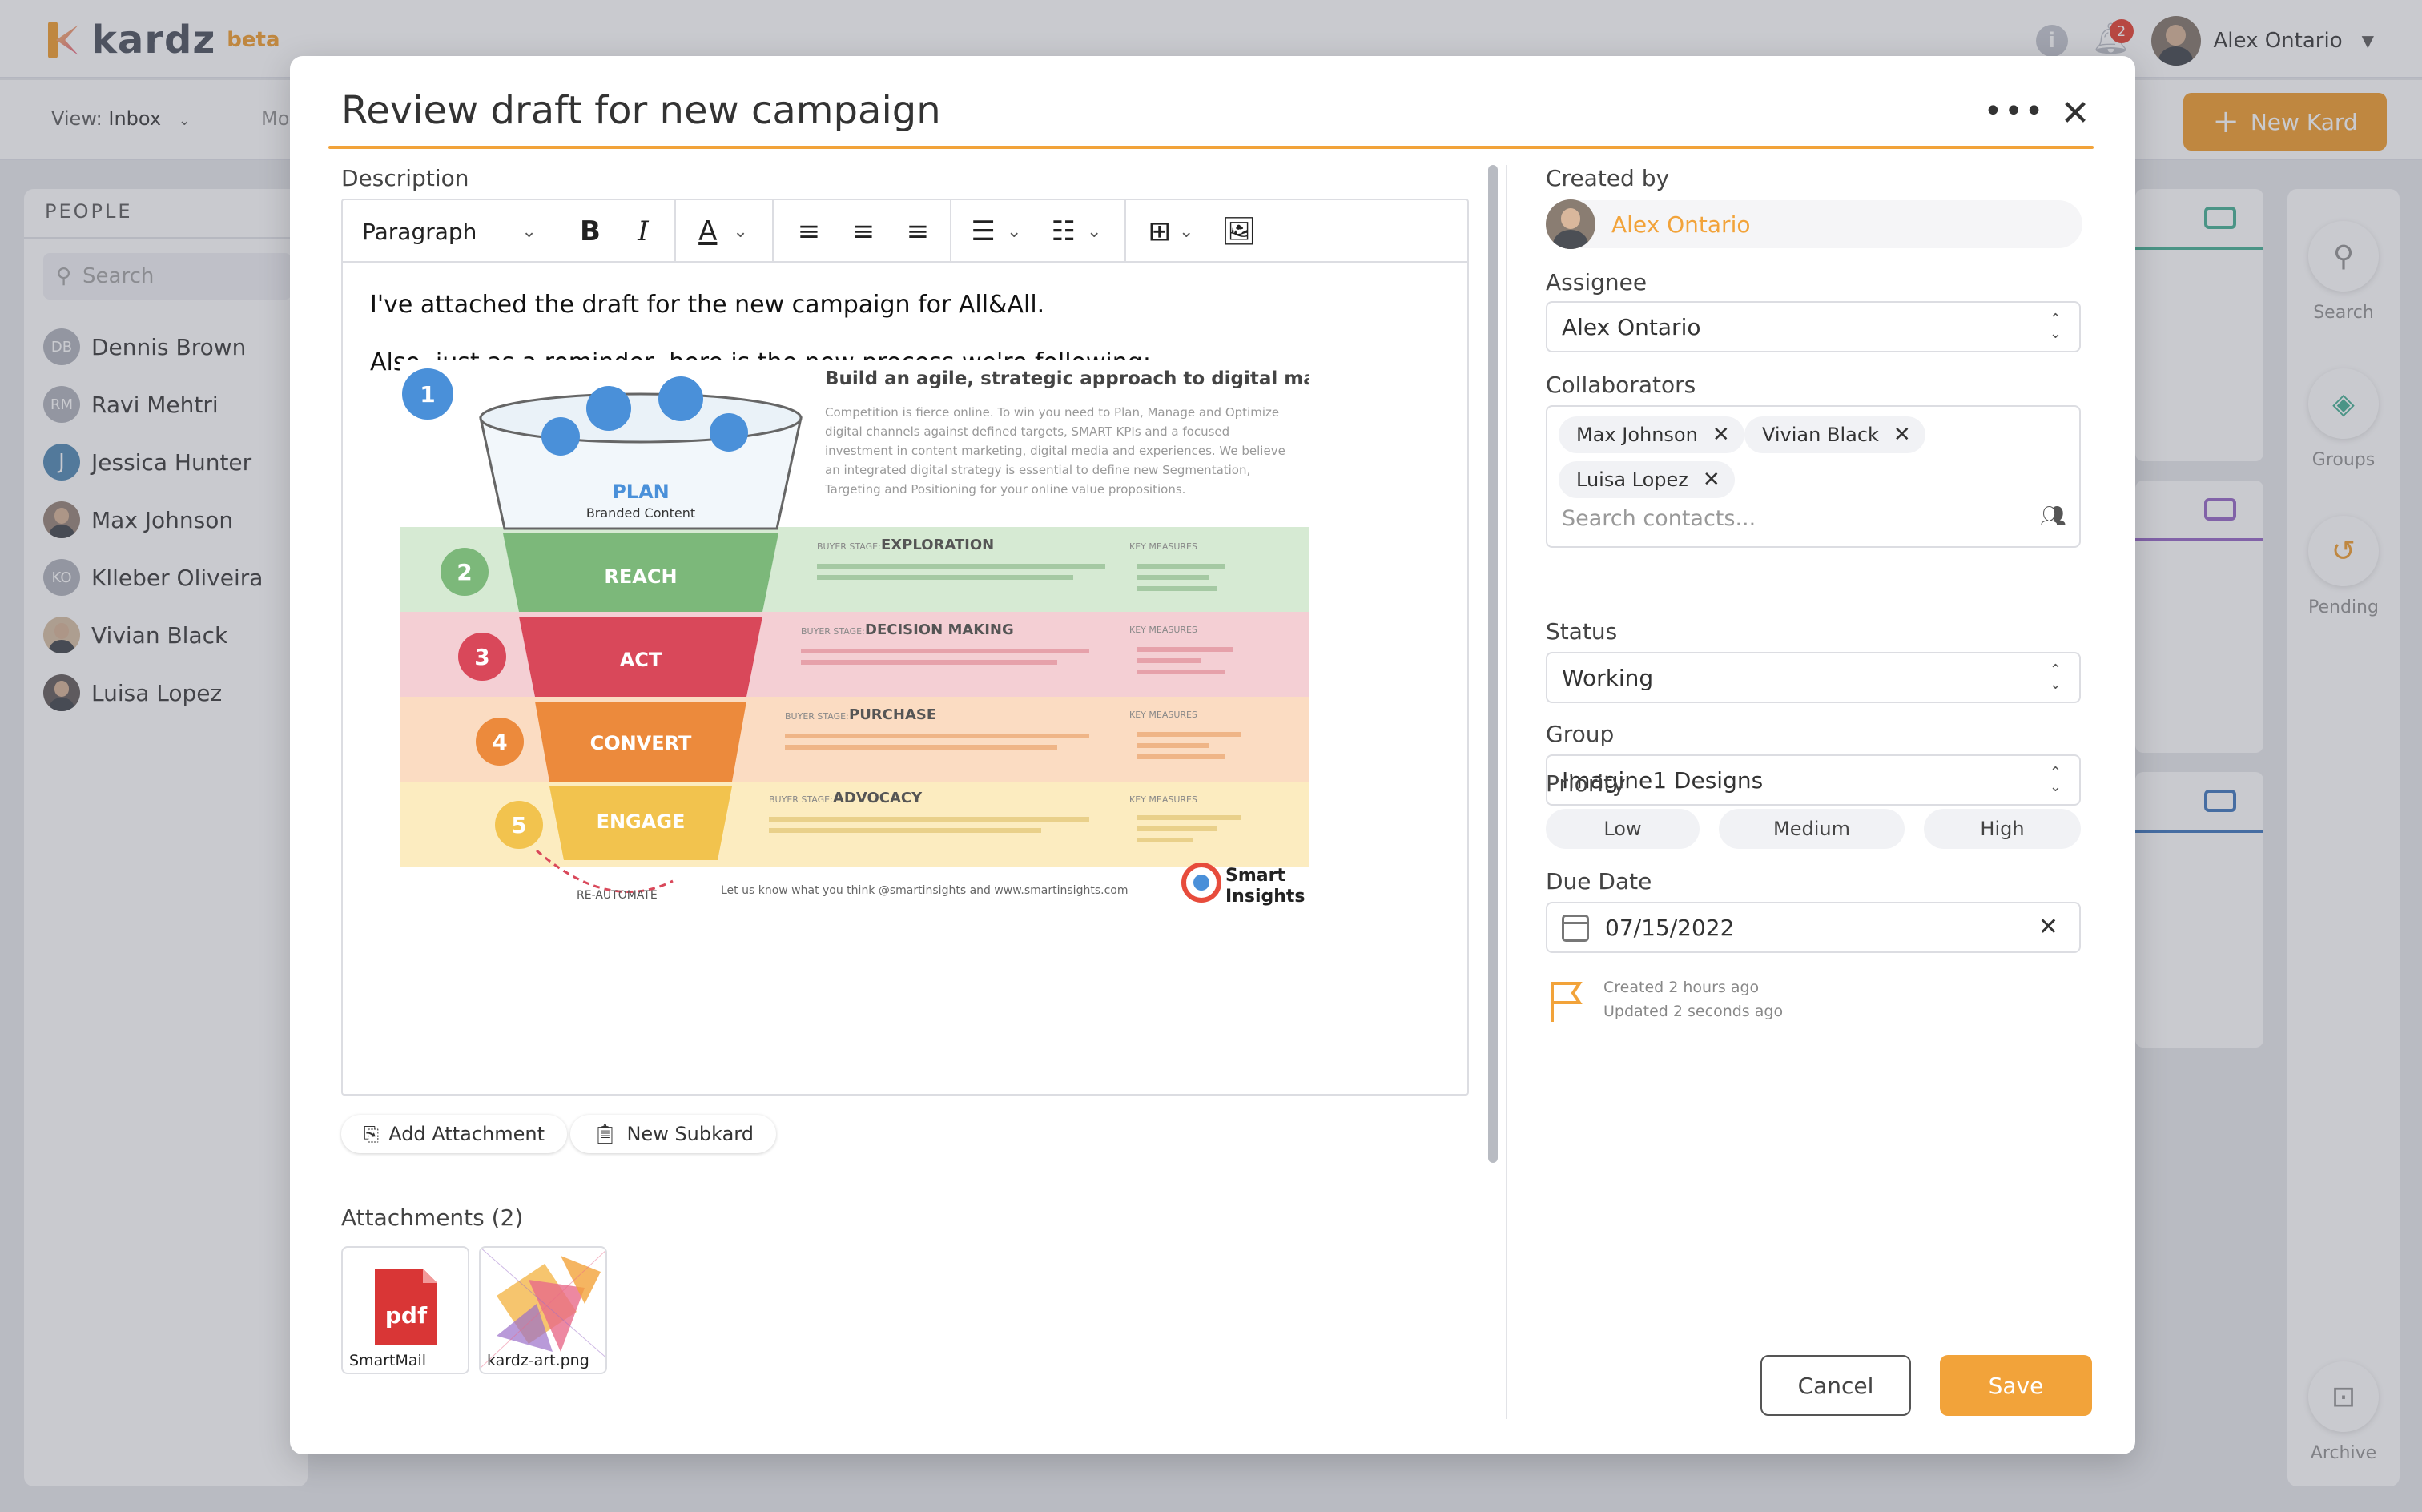  Describe the element at coordinates (605, 1134) in the screenshot. I see `clipboard-icon: 📋︎` at that location.